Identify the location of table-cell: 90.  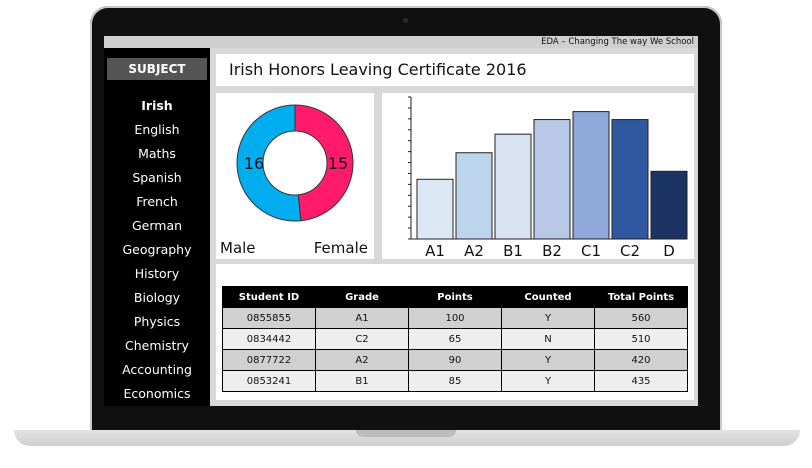
(455, 360).